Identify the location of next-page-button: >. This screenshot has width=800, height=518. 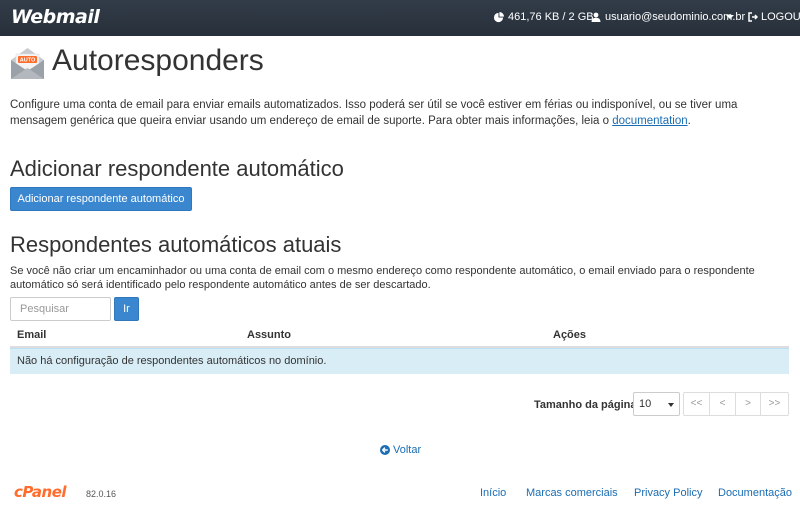
(748, 404).